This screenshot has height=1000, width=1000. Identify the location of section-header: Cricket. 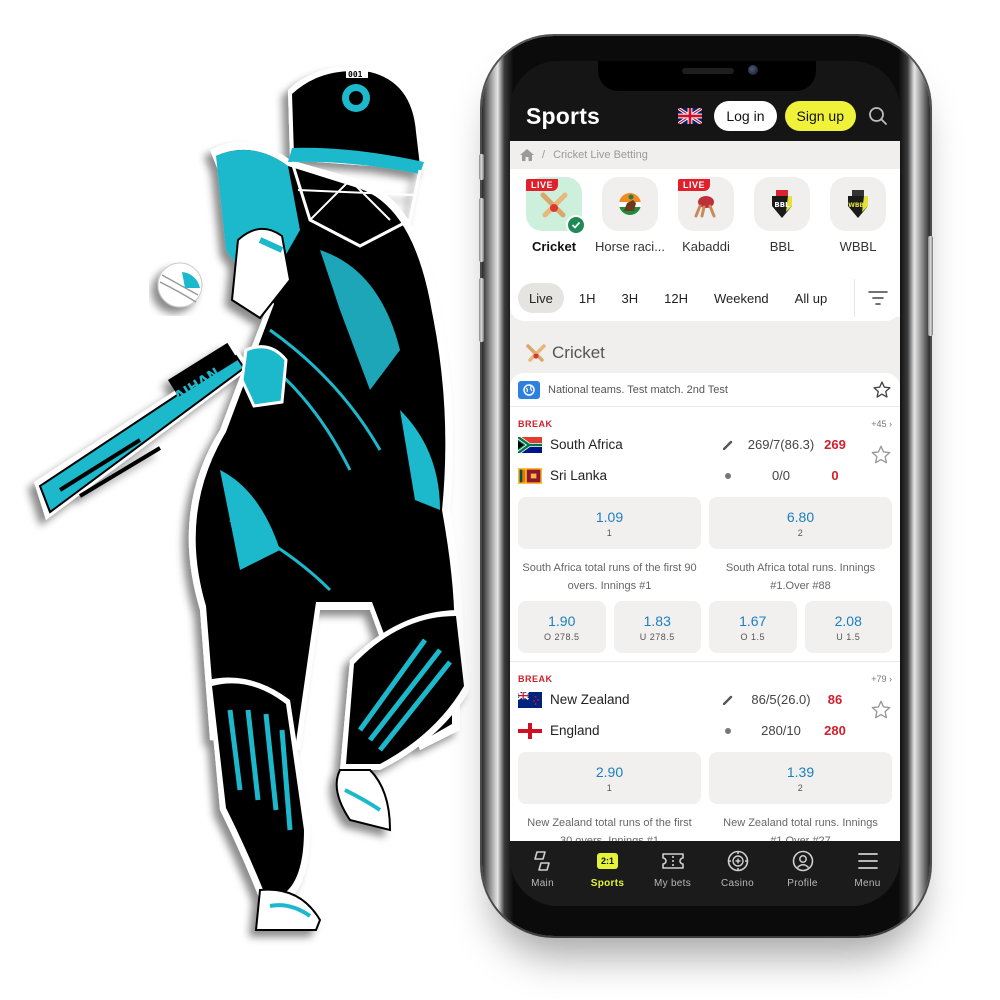
(705, 347).